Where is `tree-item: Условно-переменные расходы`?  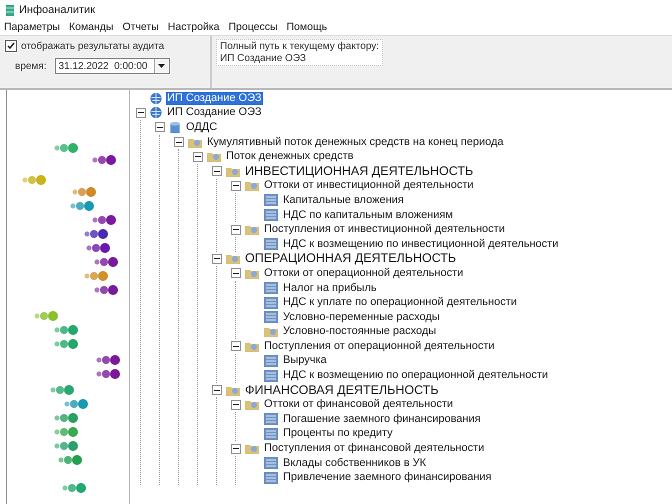
tree-item: Условно-переменные расходы is located at coordinates (361, 317).